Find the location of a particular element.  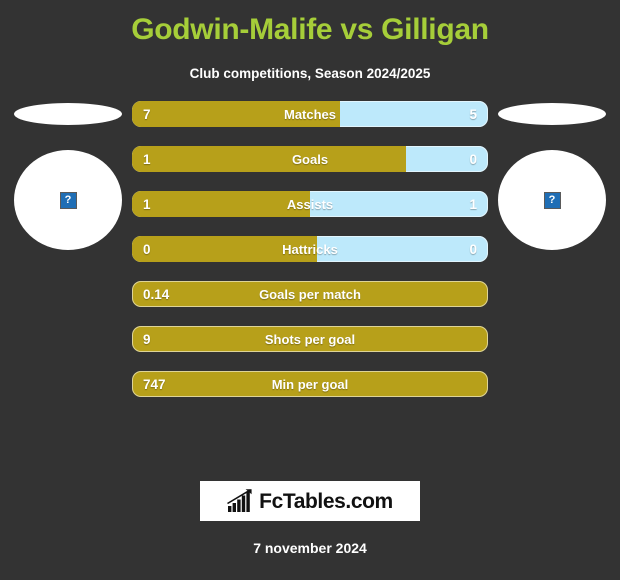

stat-value-home: 0.14 is located at coordinates (156, 294).